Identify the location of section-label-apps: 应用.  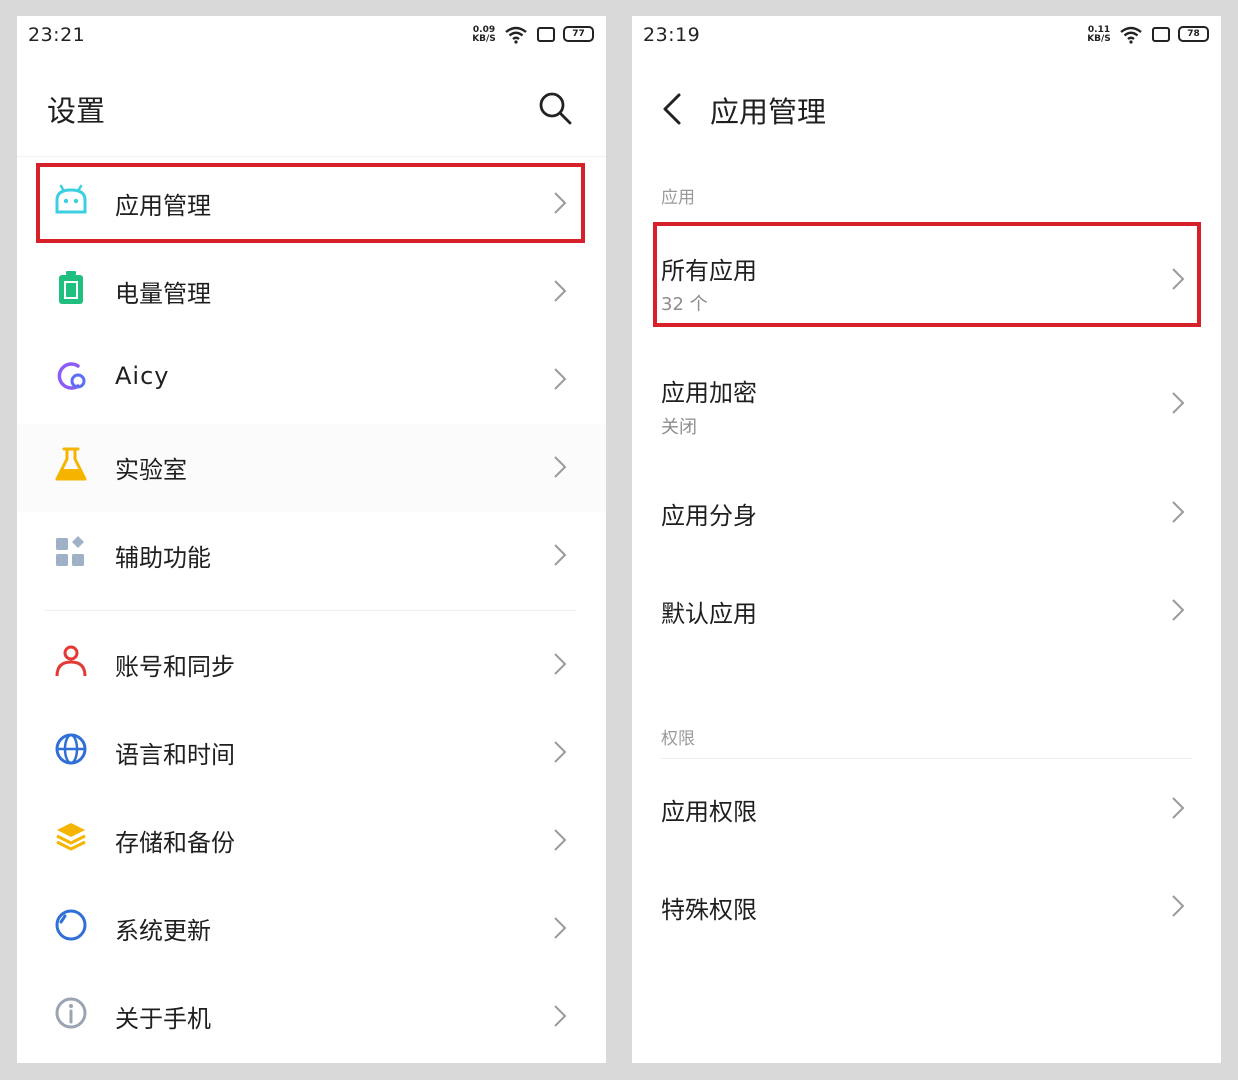
(678, 198).